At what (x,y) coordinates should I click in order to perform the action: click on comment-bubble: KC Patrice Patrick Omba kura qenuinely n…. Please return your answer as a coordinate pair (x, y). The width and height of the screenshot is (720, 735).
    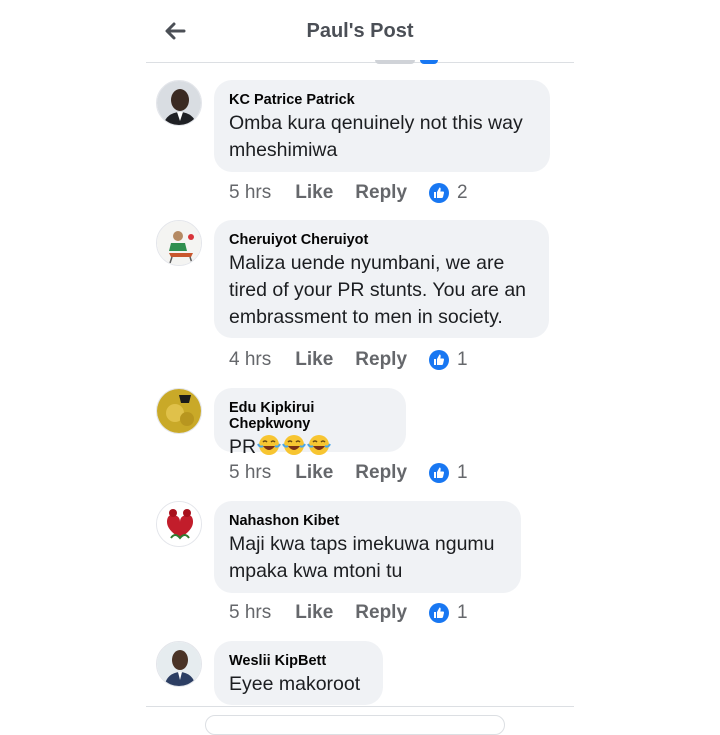
    Looking at the image, I should click on (382, 126).